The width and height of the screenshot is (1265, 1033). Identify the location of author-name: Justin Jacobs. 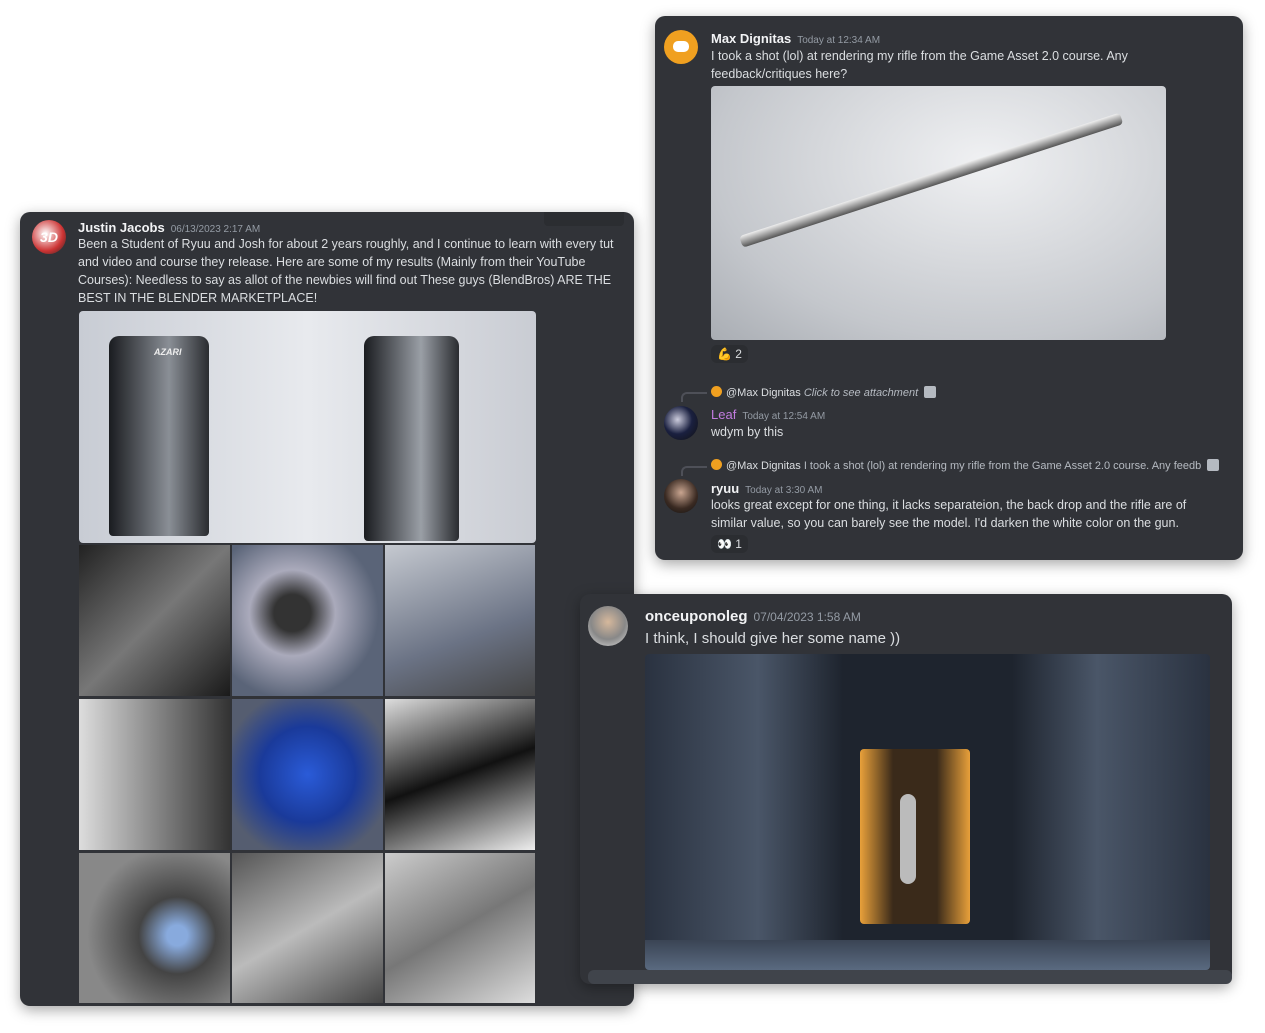
(121, 227).